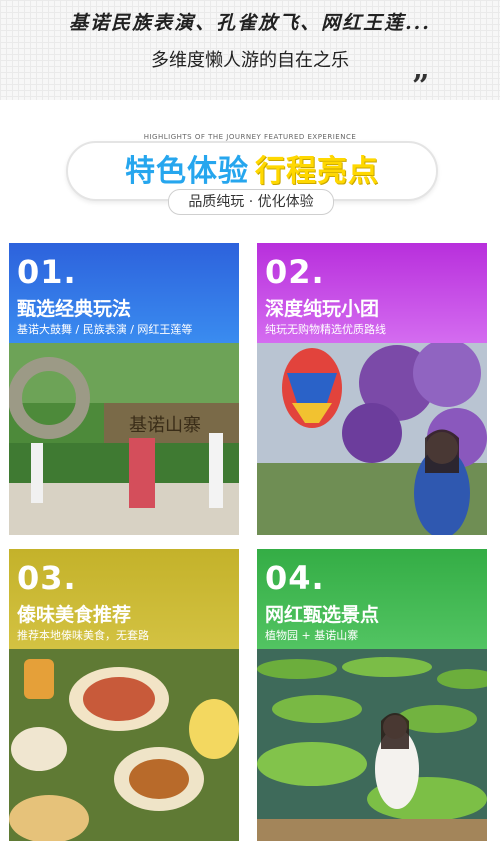  I want to click on card-photo-food, so click(124, 745).